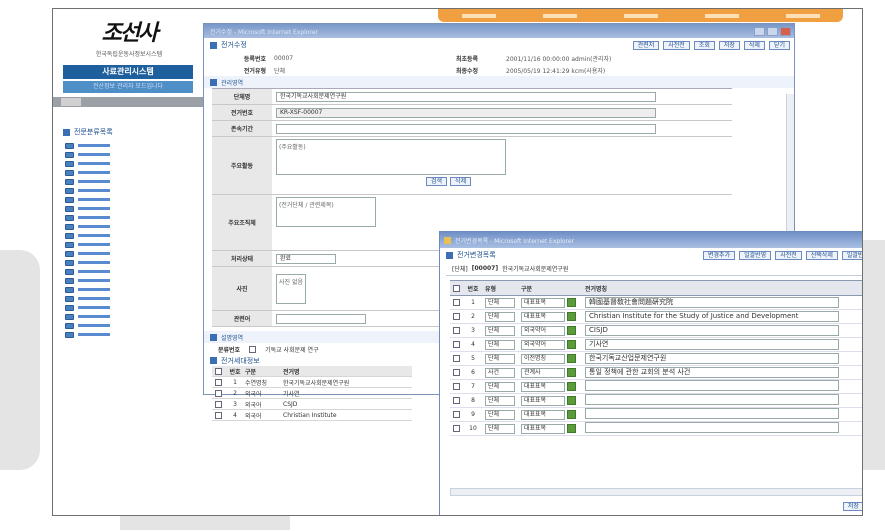 The image size is (885, 531). What do you see at coordinates (437, 181) in the screenshot?
I see `activity-search-button: 검색` at bounding box center [437, 181].